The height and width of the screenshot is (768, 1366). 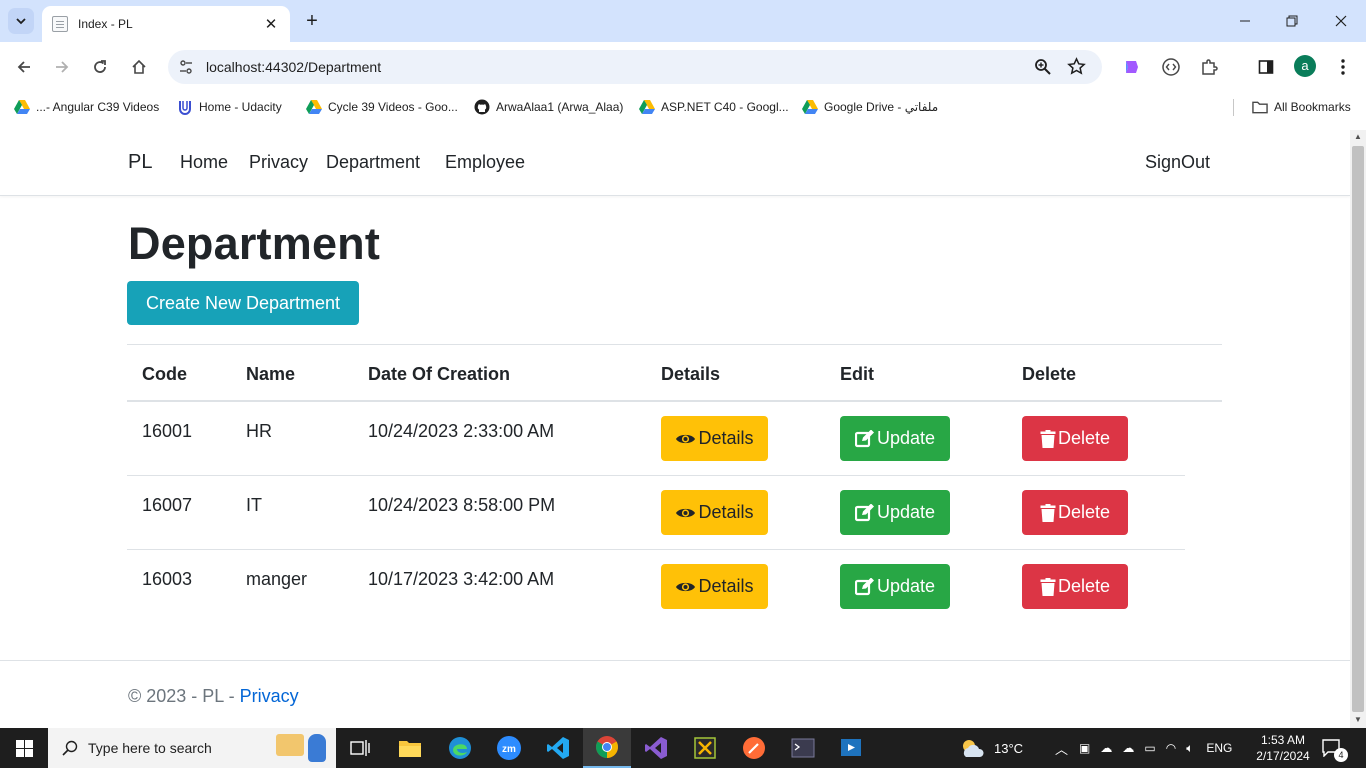 I want to click on svg-text: zm, so click(x=509, y=749).